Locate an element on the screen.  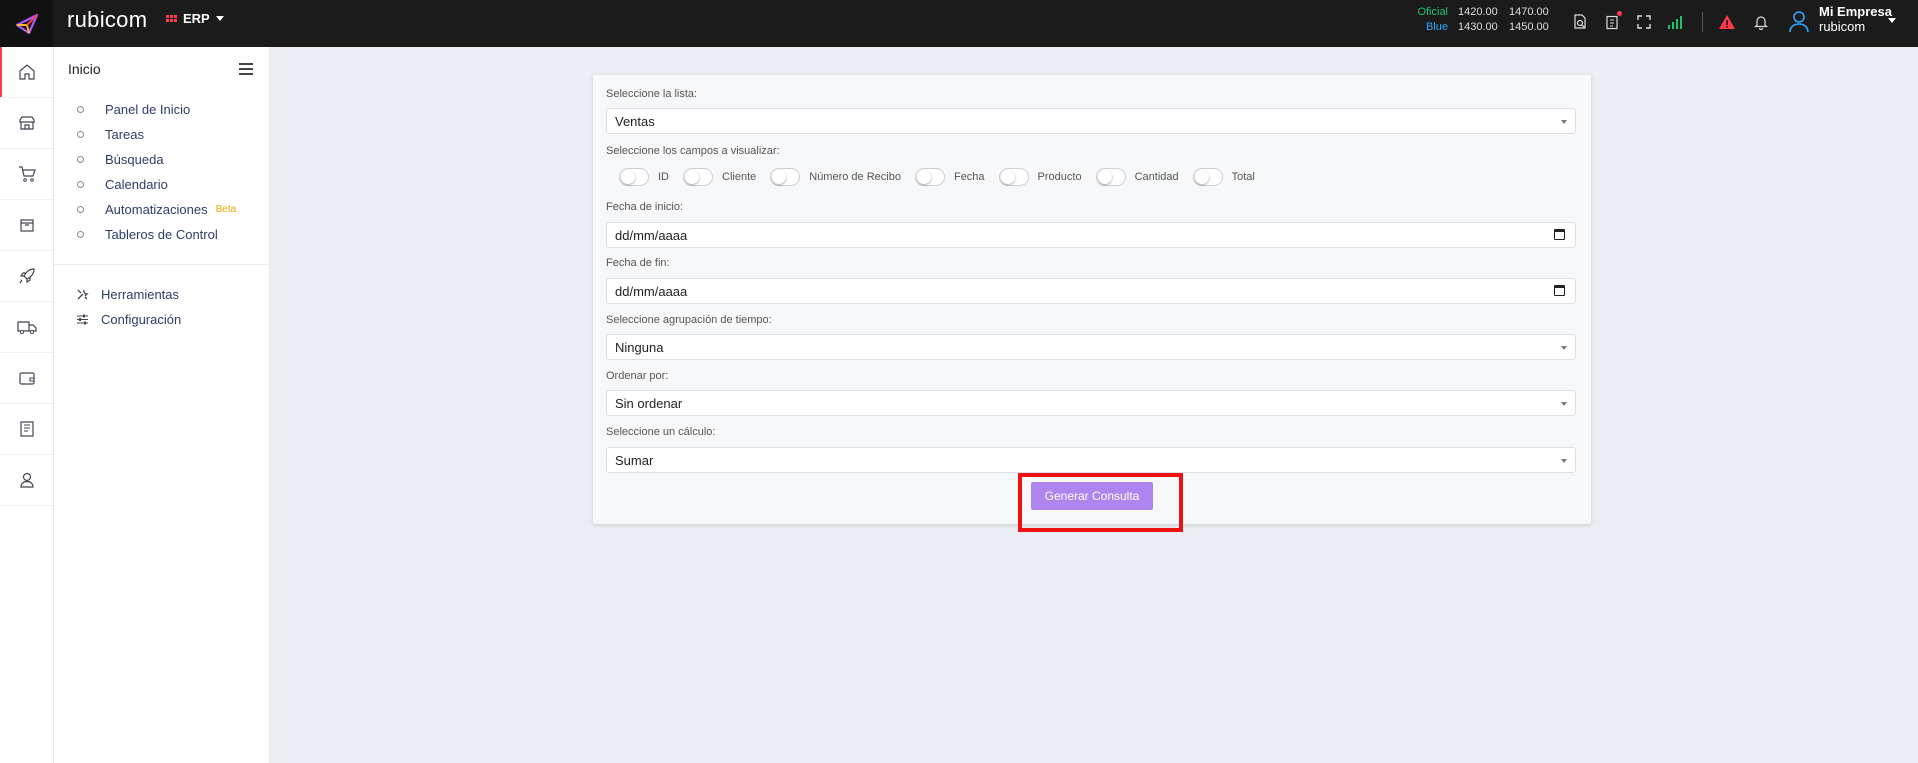
toggle-label: Cantidad is located at coordinates (1156, 177).